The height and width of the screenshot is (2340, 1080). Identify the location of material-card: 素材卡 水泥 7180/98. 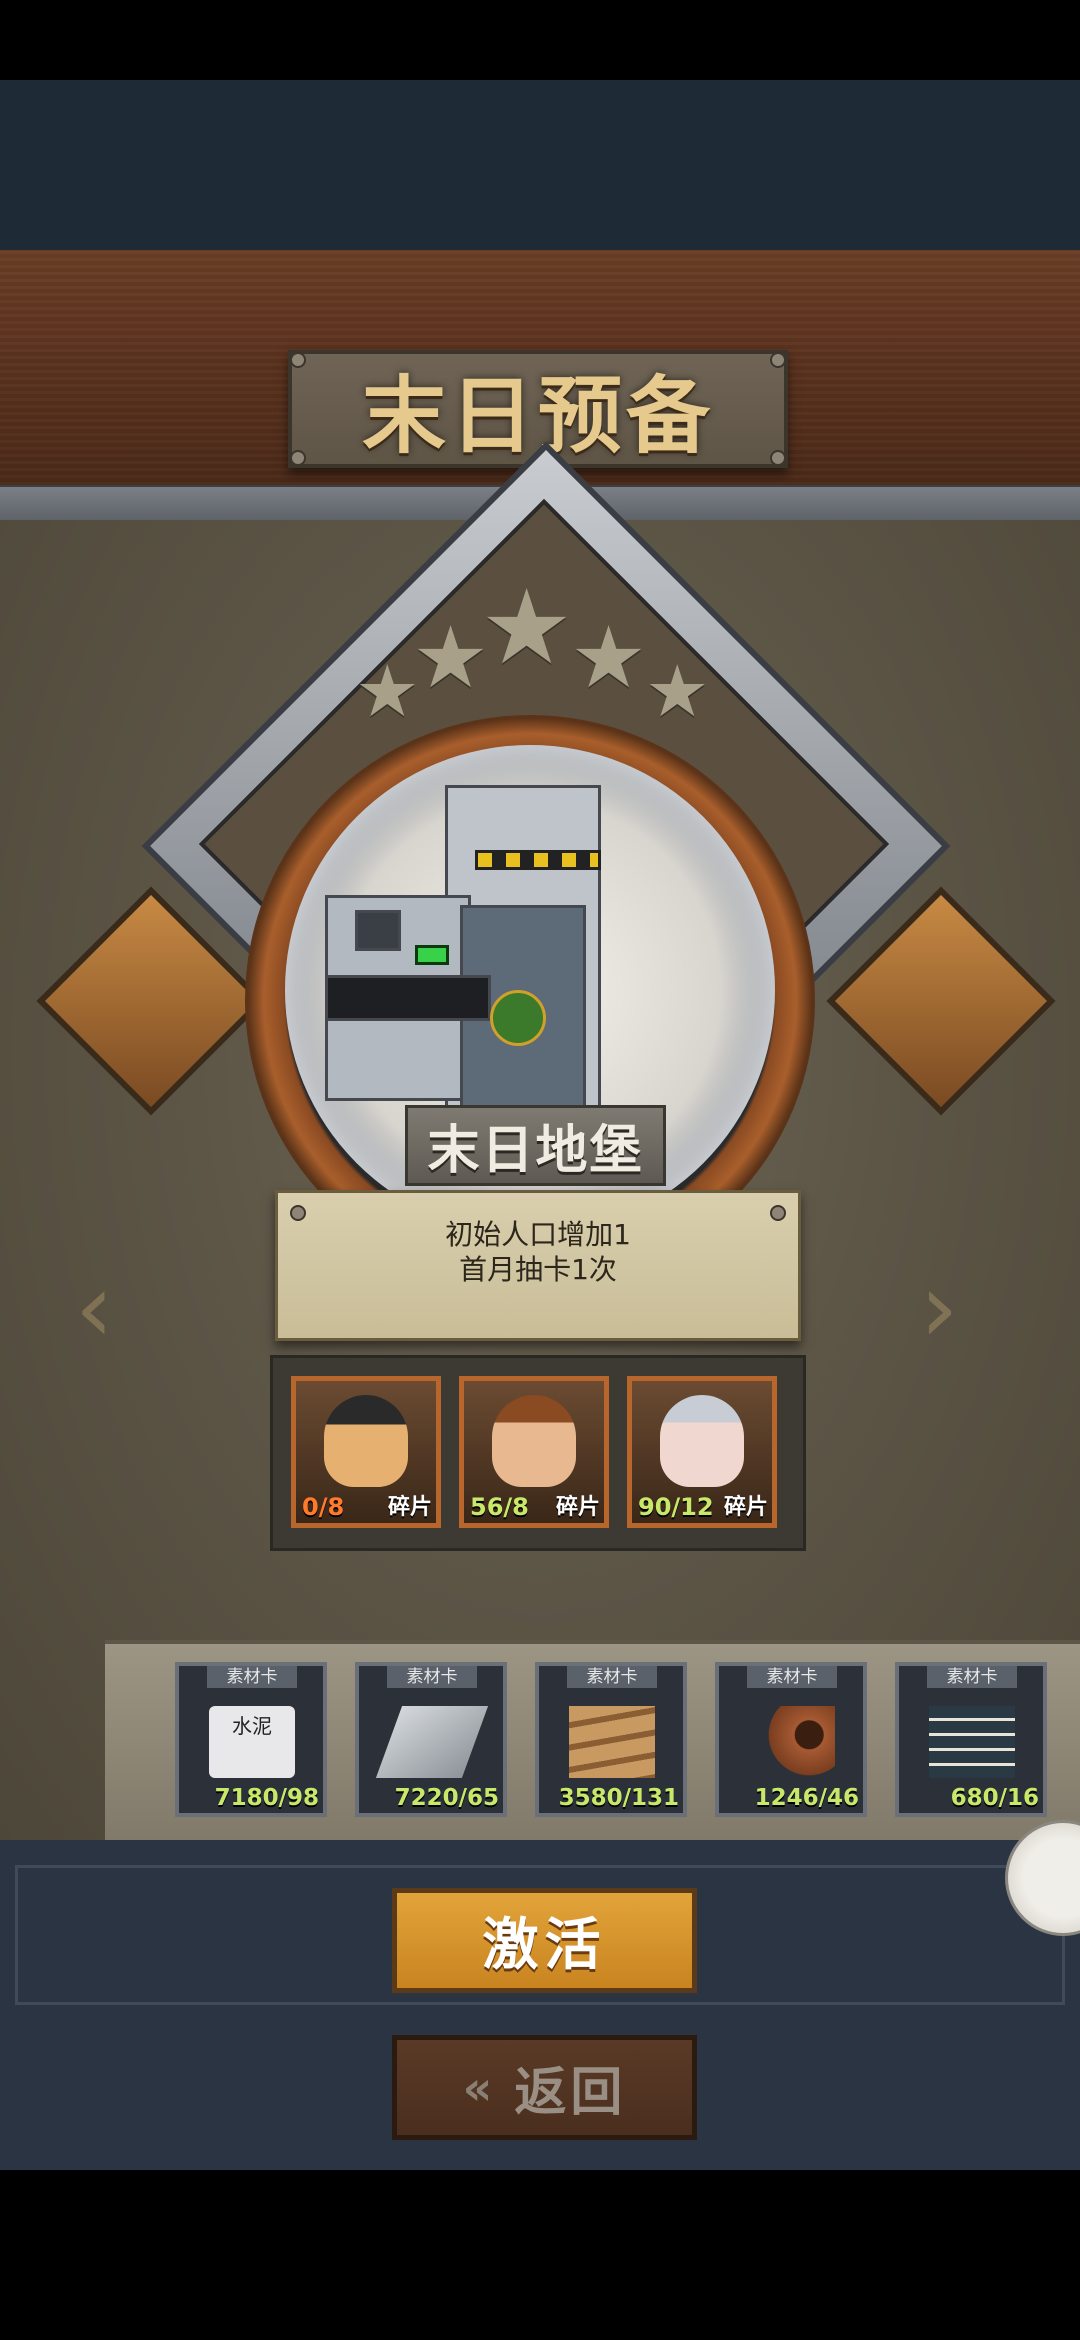
(251, 1739).